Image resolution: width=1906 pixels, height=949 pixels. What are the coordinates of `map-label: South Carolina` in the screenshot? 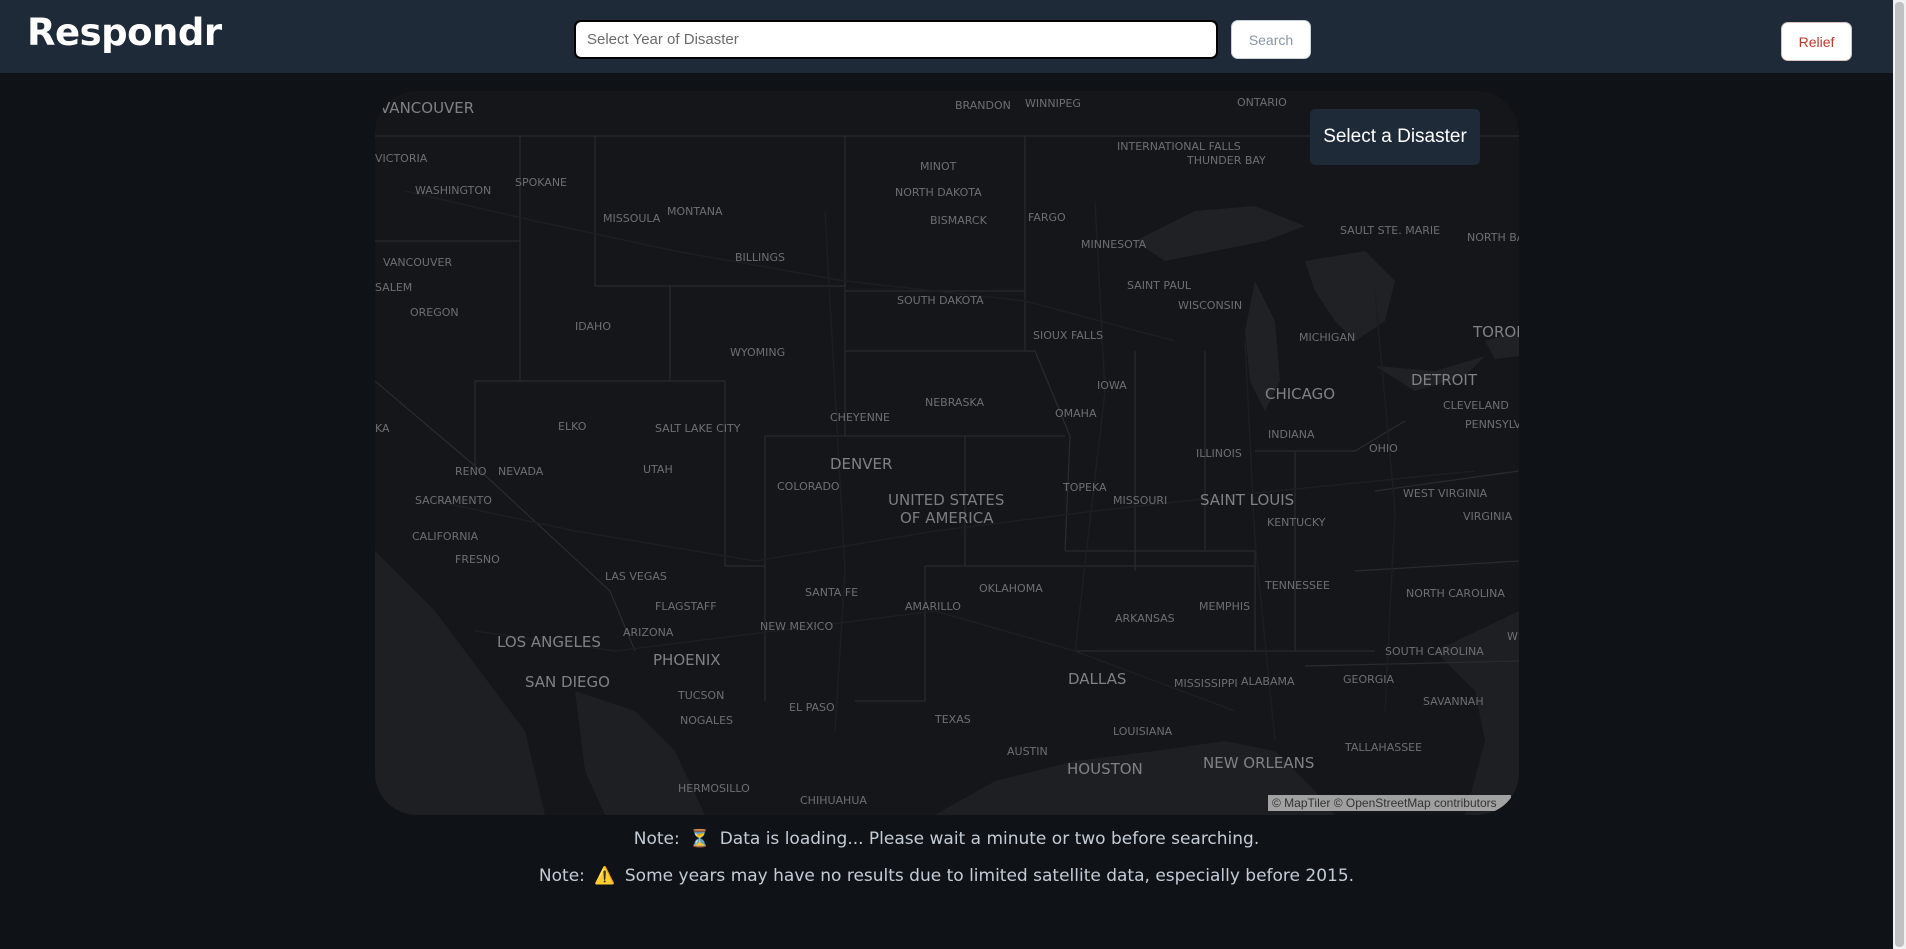 It's located at (1434, 651).